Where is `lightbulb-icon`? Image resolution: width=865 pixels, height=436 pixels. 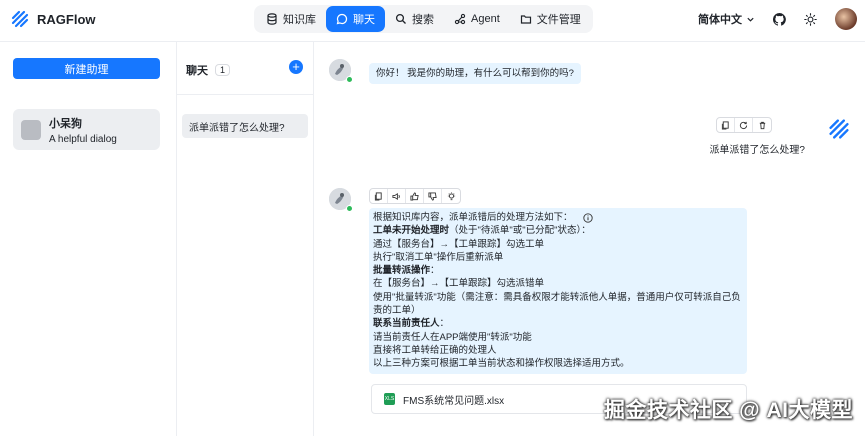 lightbulb-icon is located at coordinates (451, 195).